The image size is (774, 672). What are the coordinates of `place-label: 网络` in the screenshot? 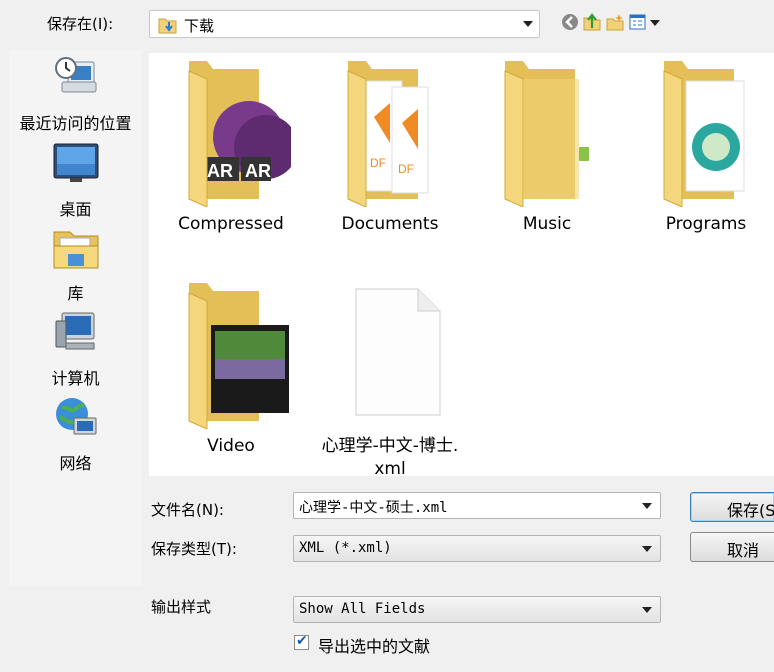 It's located at (75, 463).